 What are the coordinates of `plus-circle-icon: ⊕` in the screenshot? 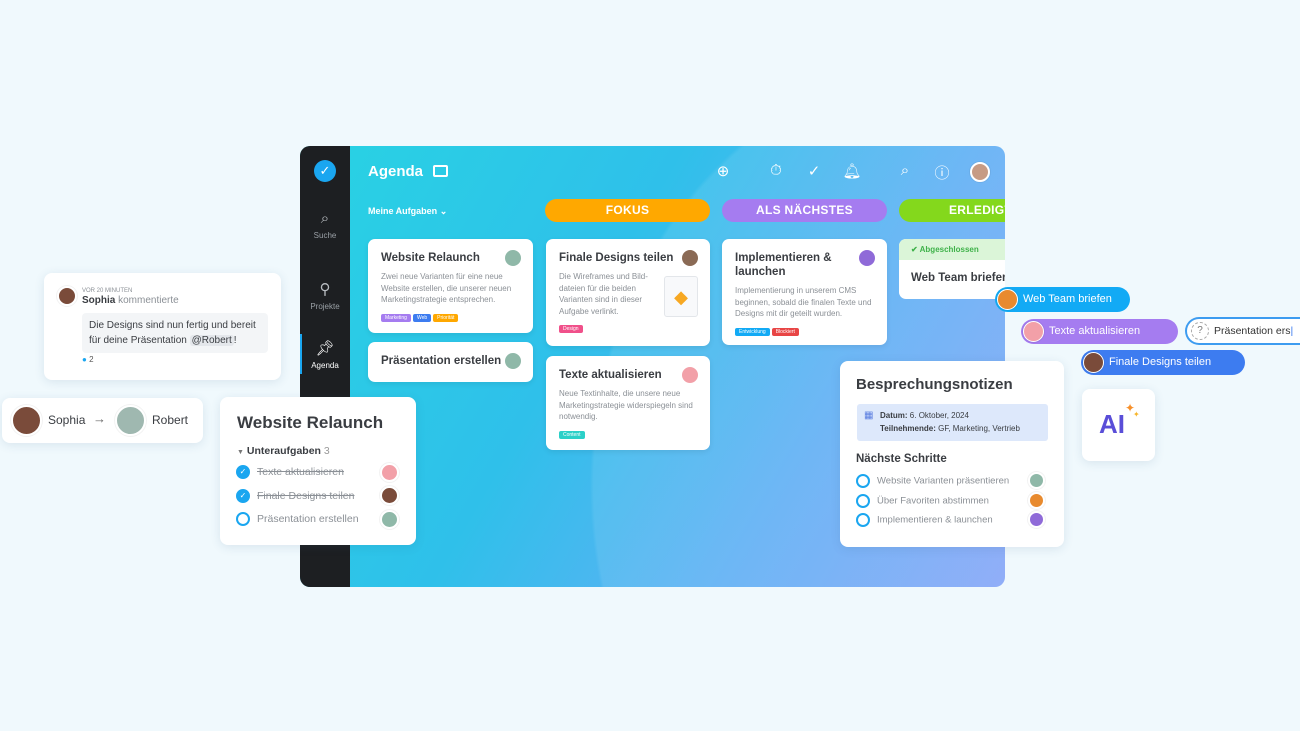 It's located at (723, 171).